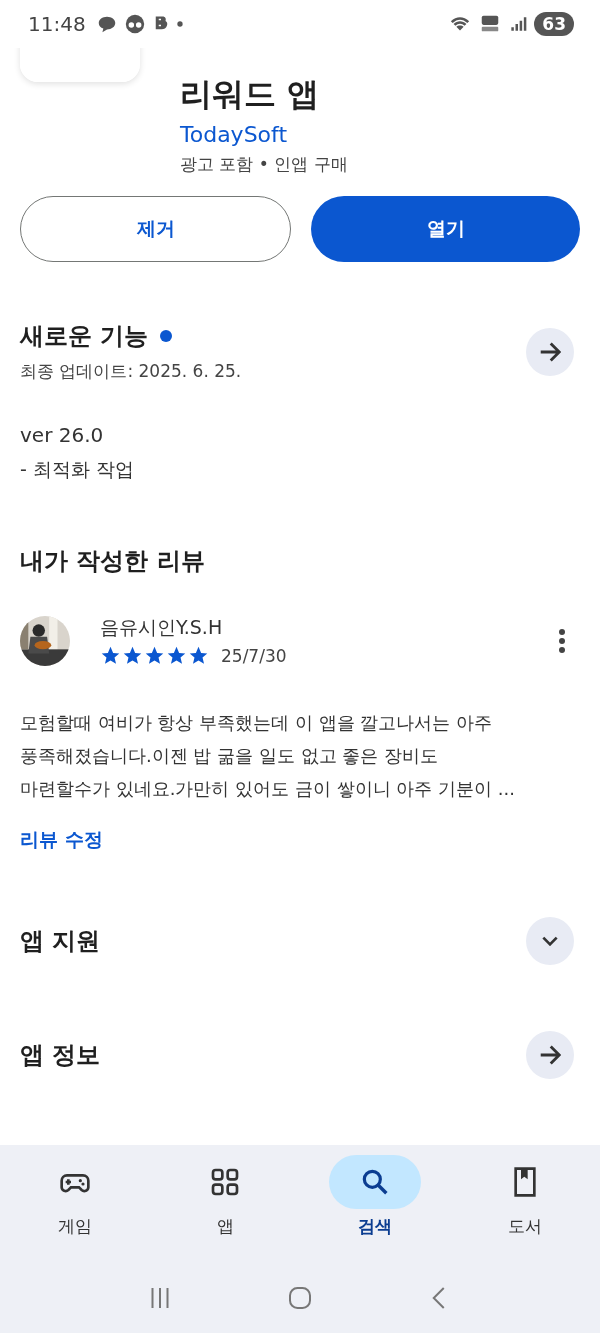  What do you see at coordinates (75, 1196) in the screenshot?
I see `nav-tab: 게임` at bounding box center [75, 1196].